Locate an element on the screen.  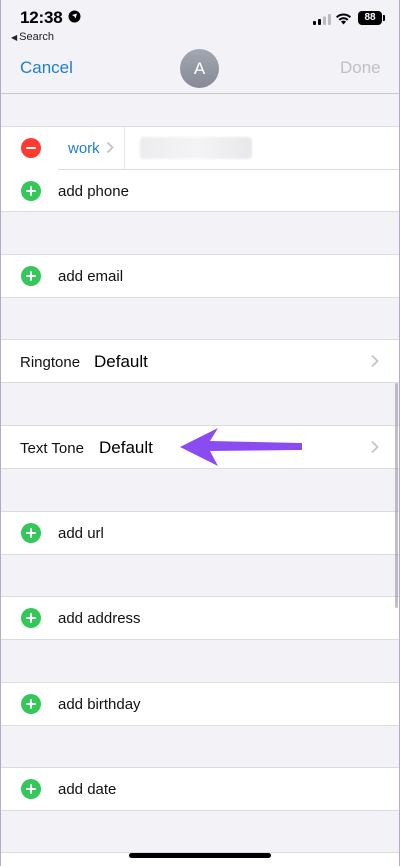
add-email-row: add email is located at coordinates (200, 276).